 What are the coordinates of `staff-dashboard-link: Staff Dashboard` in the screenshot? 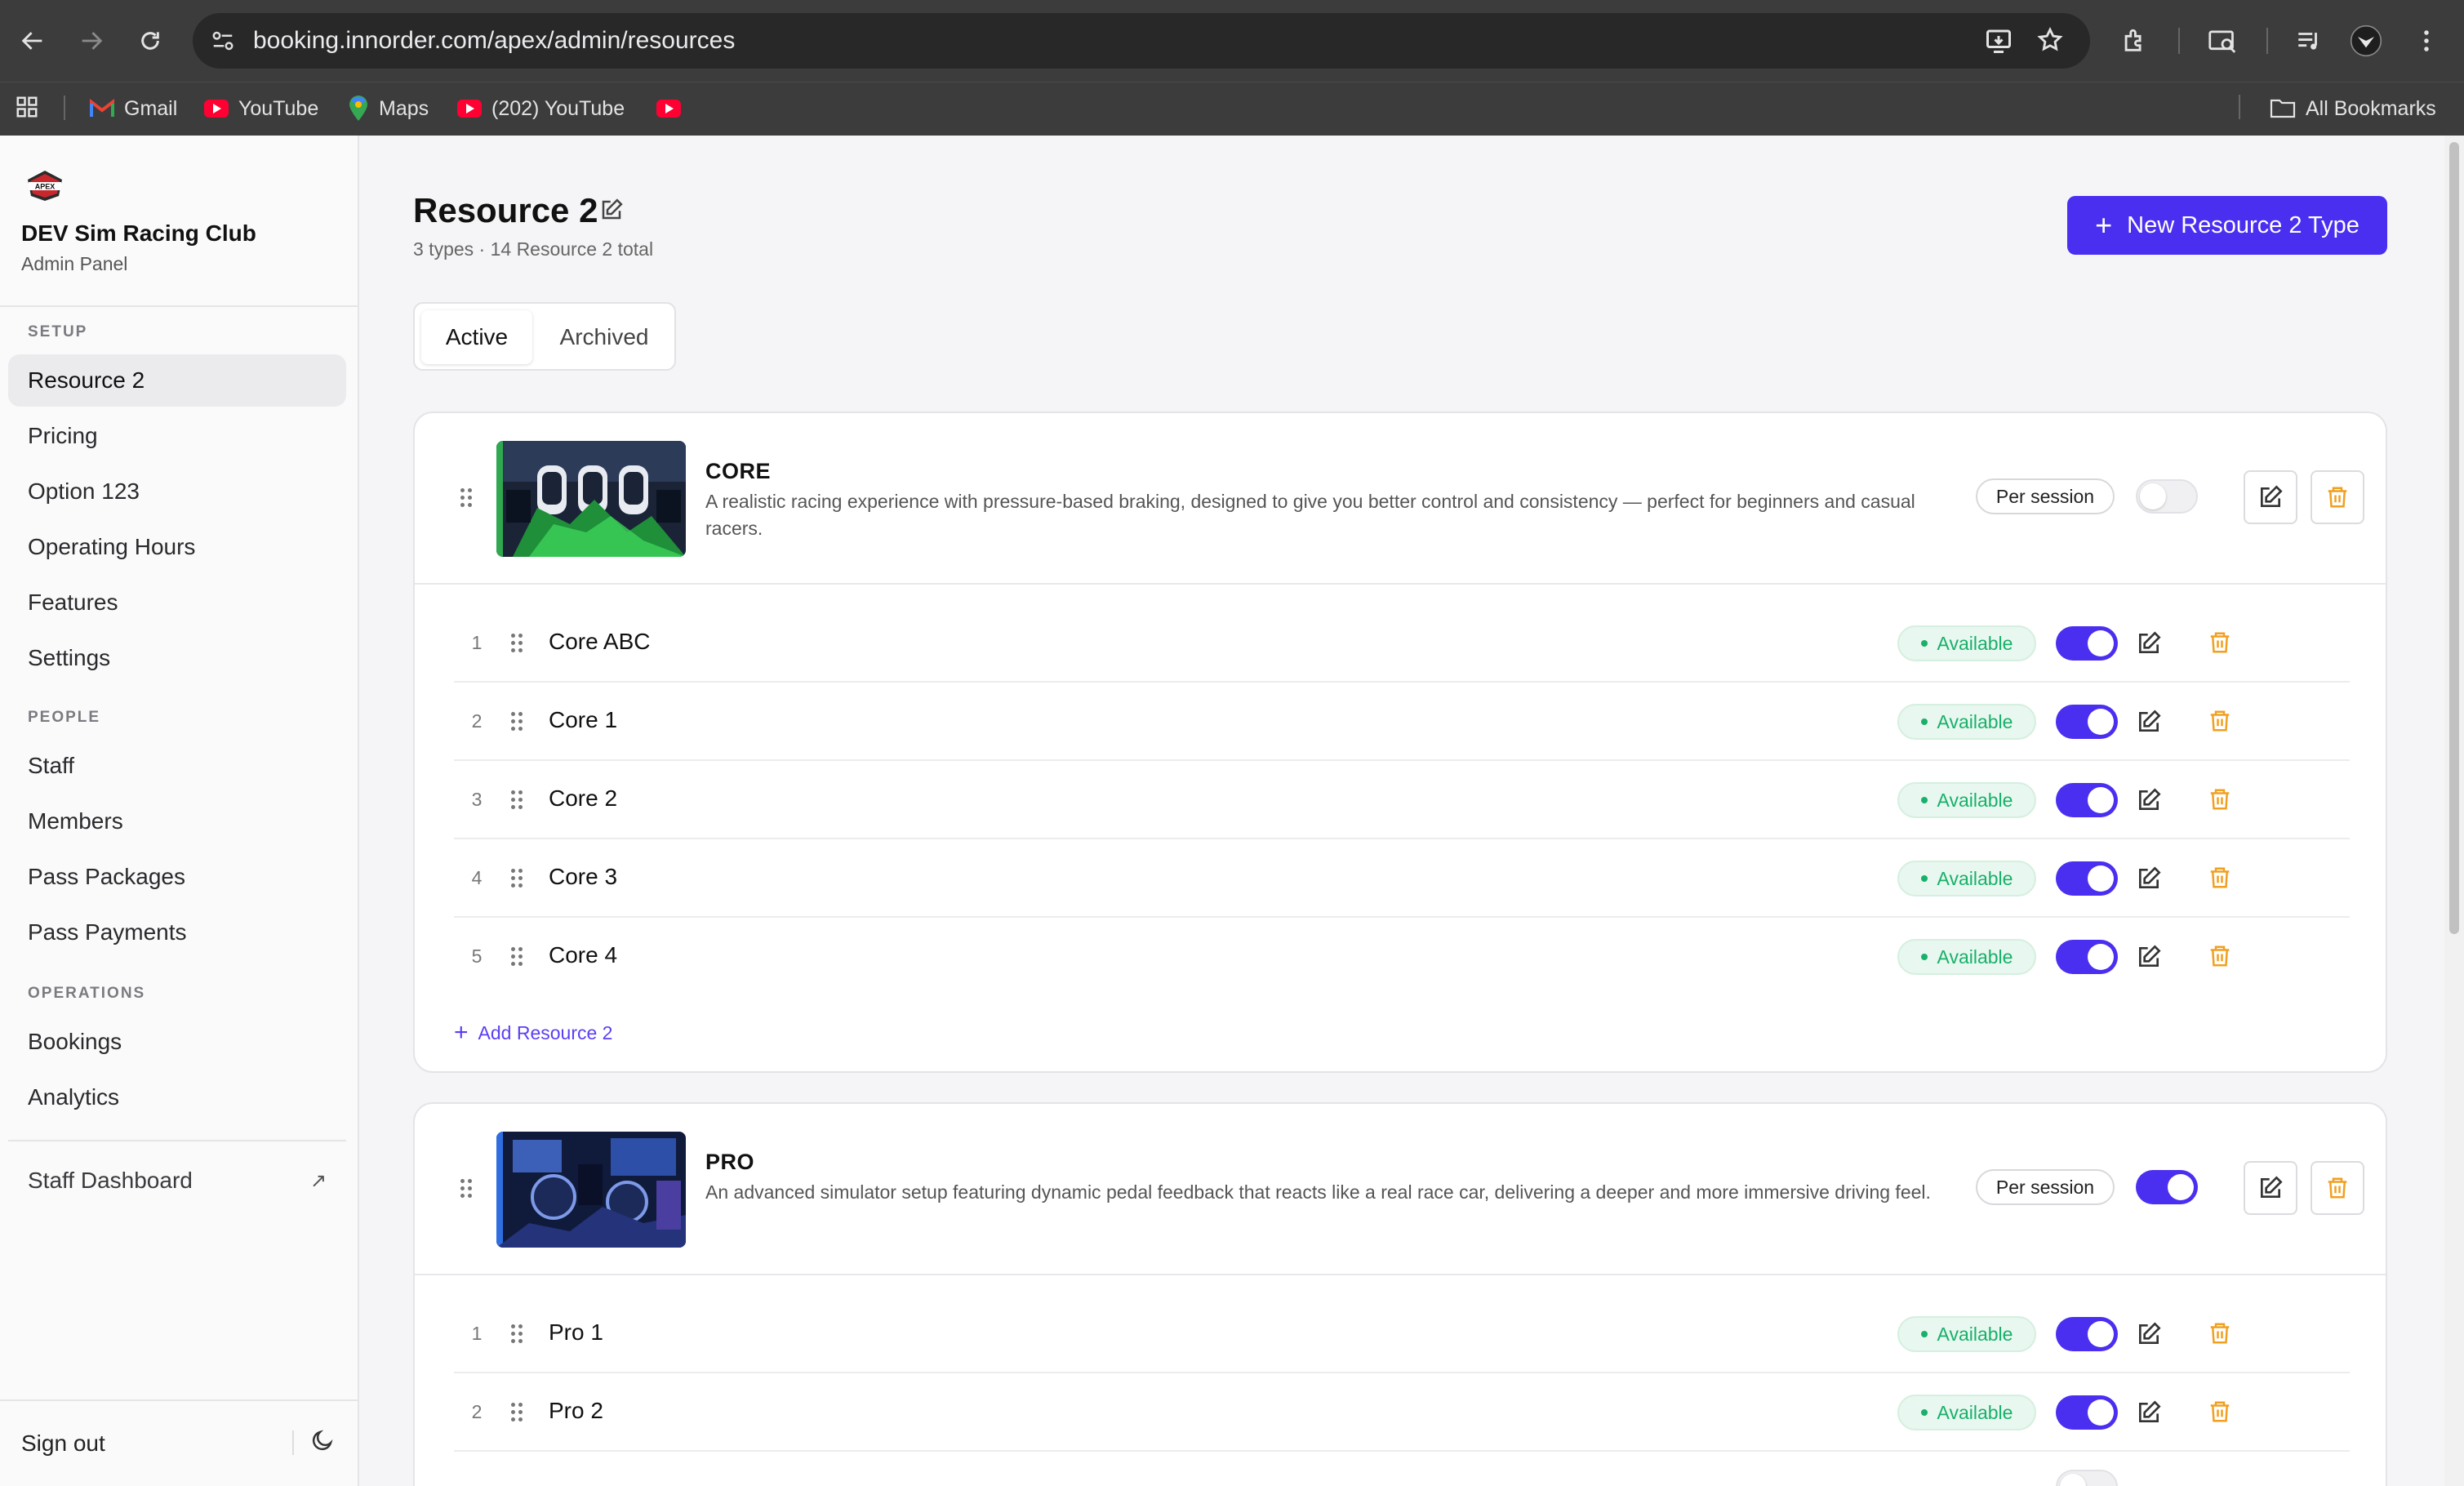 It's located at (111, 1181).